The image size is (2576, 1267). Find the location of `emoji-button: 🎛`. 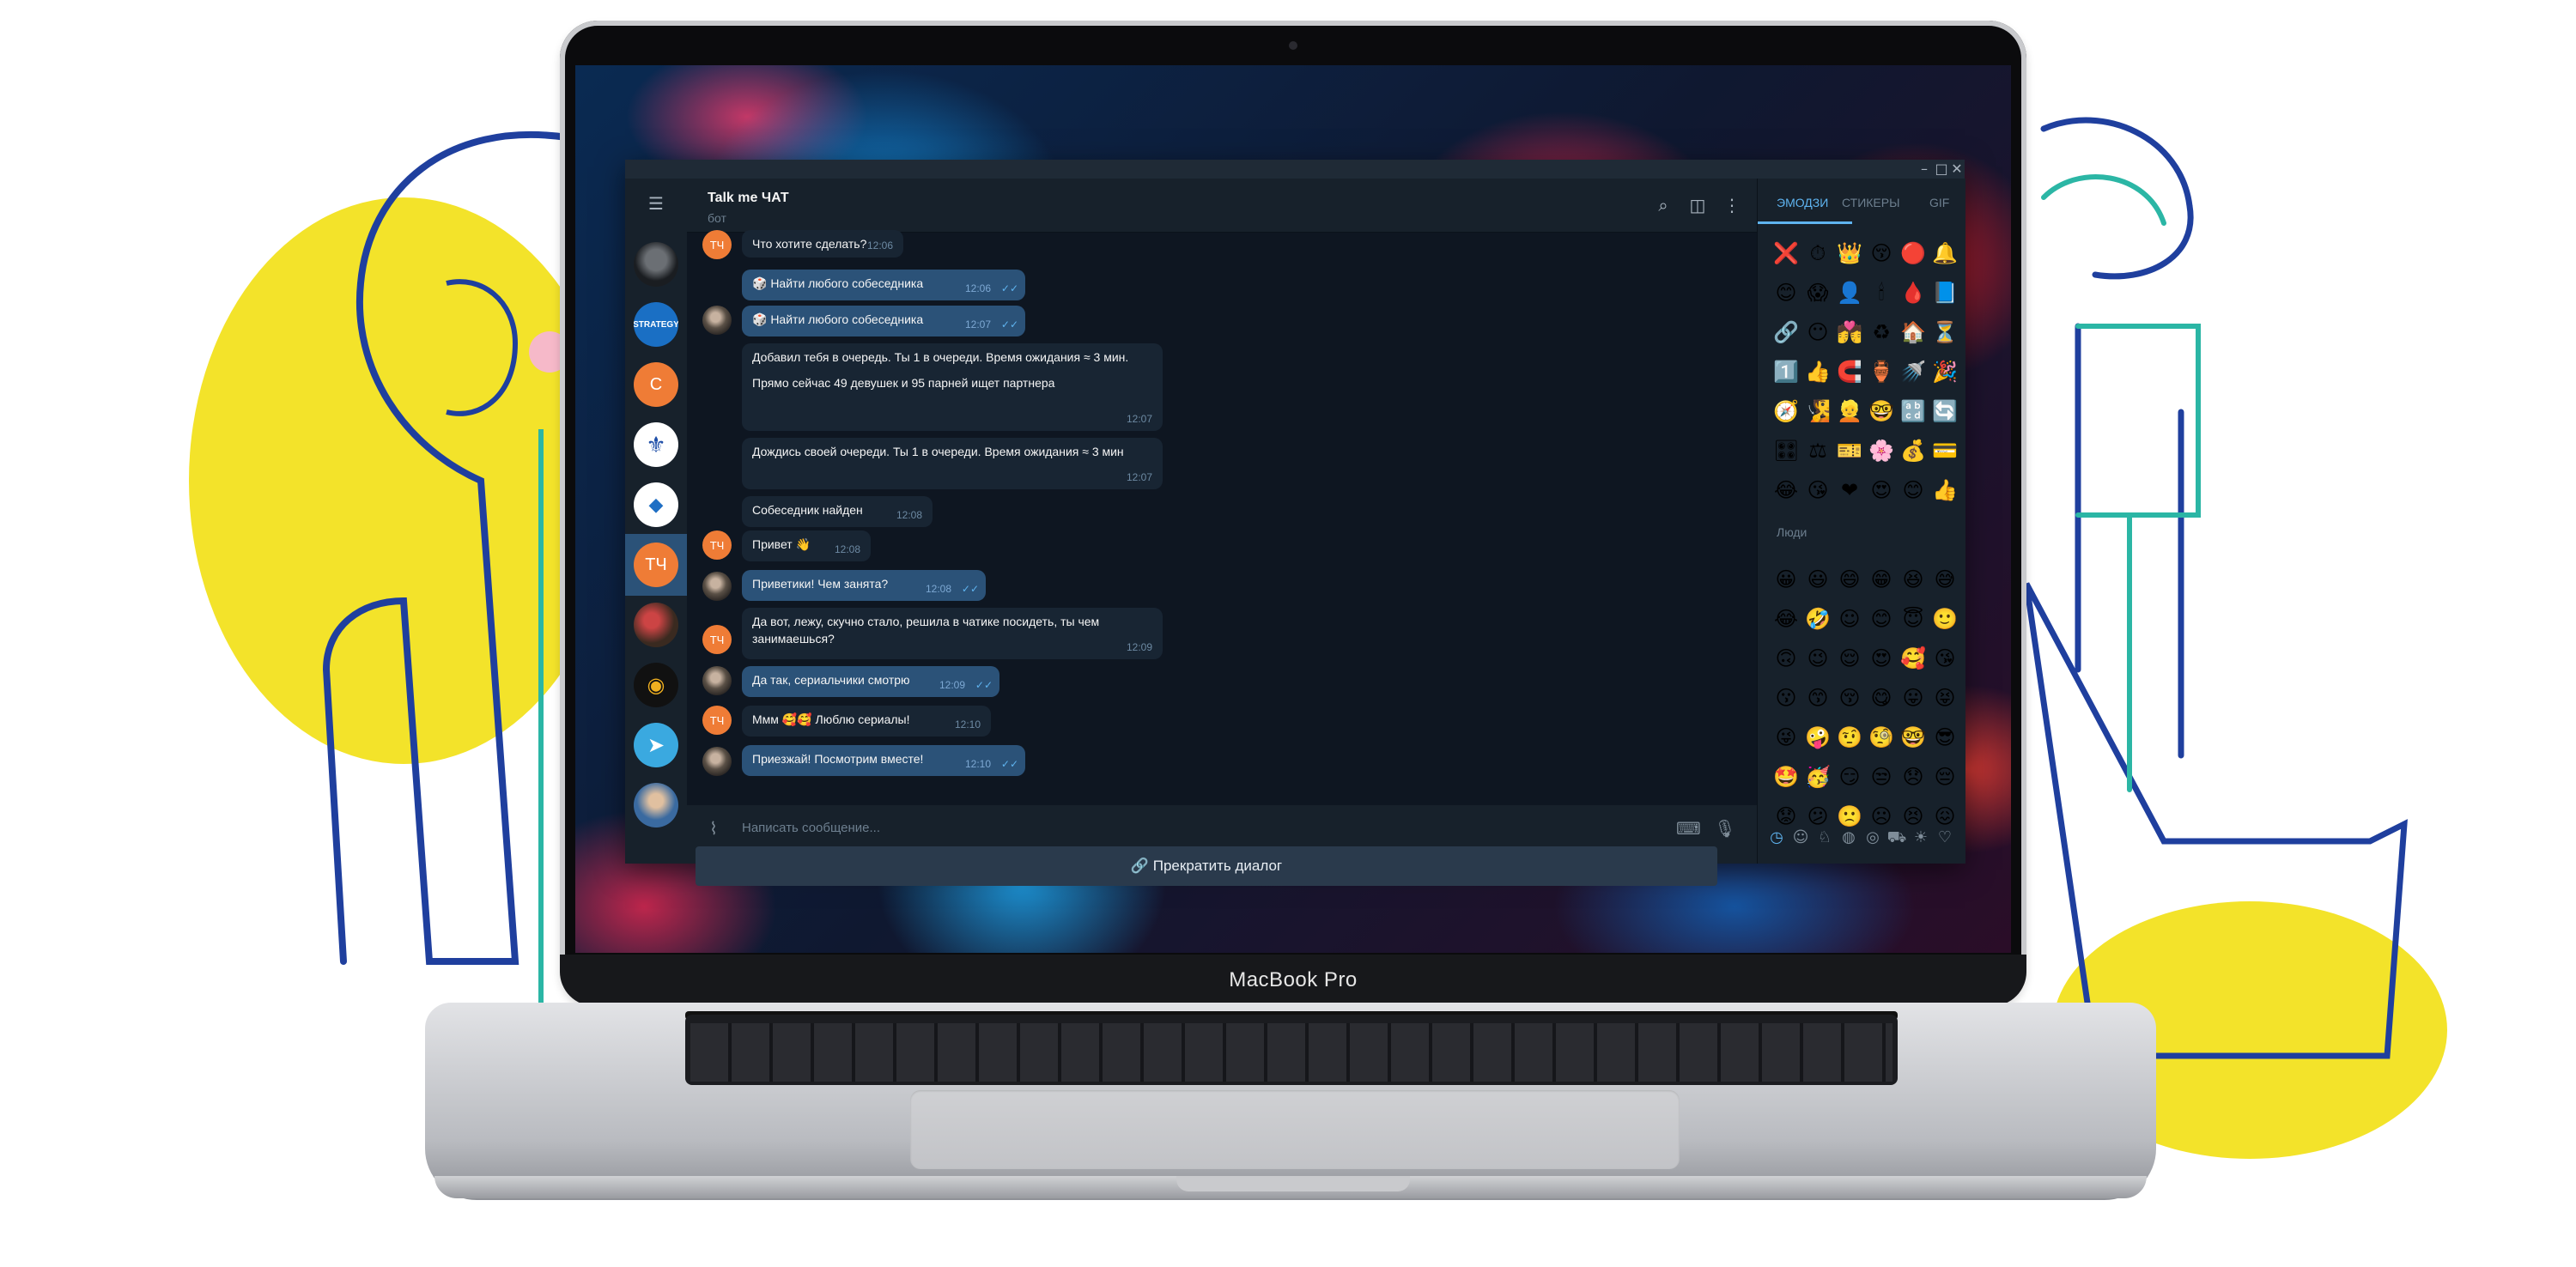

emoji-button: 🎛 is located at coordinates (1786, 451).